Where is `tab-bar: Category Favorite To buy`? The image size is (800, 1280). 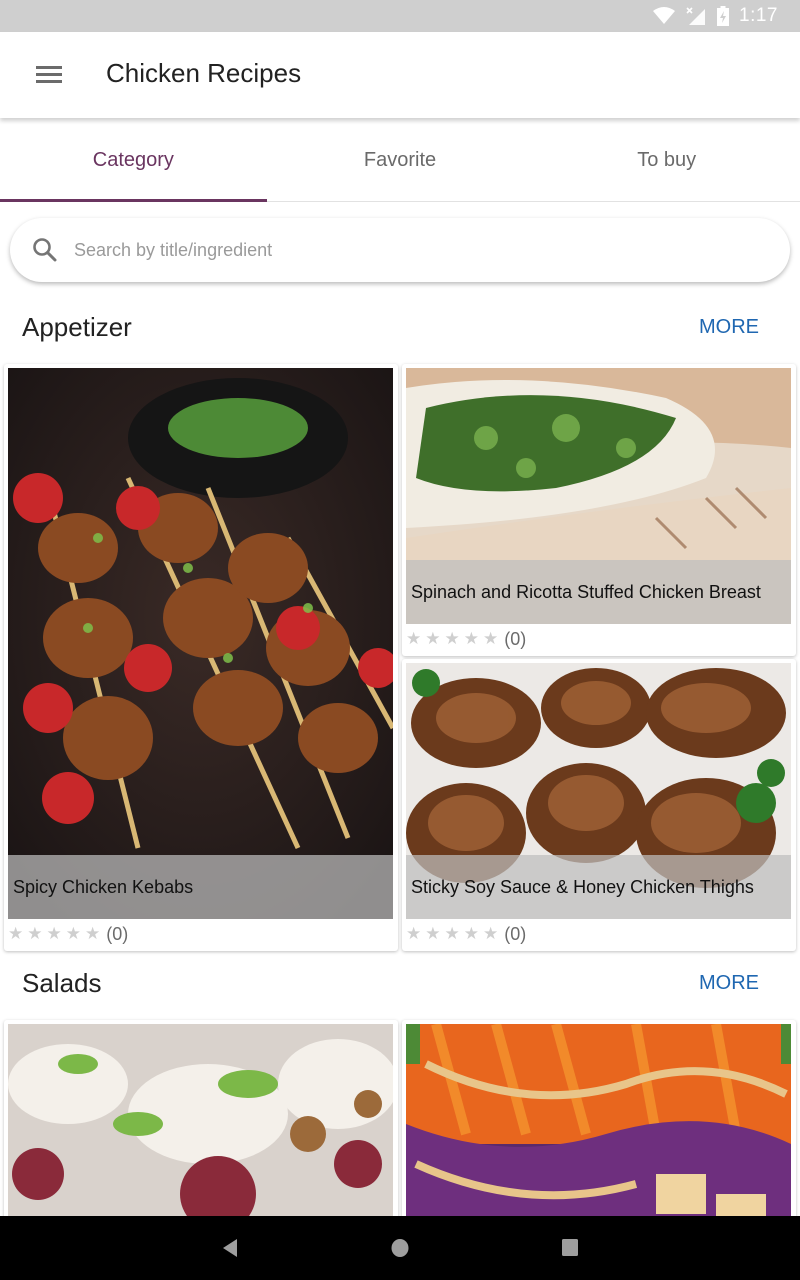
tab-bar: Category Favorite To buy is located at coordinates (400, 161).